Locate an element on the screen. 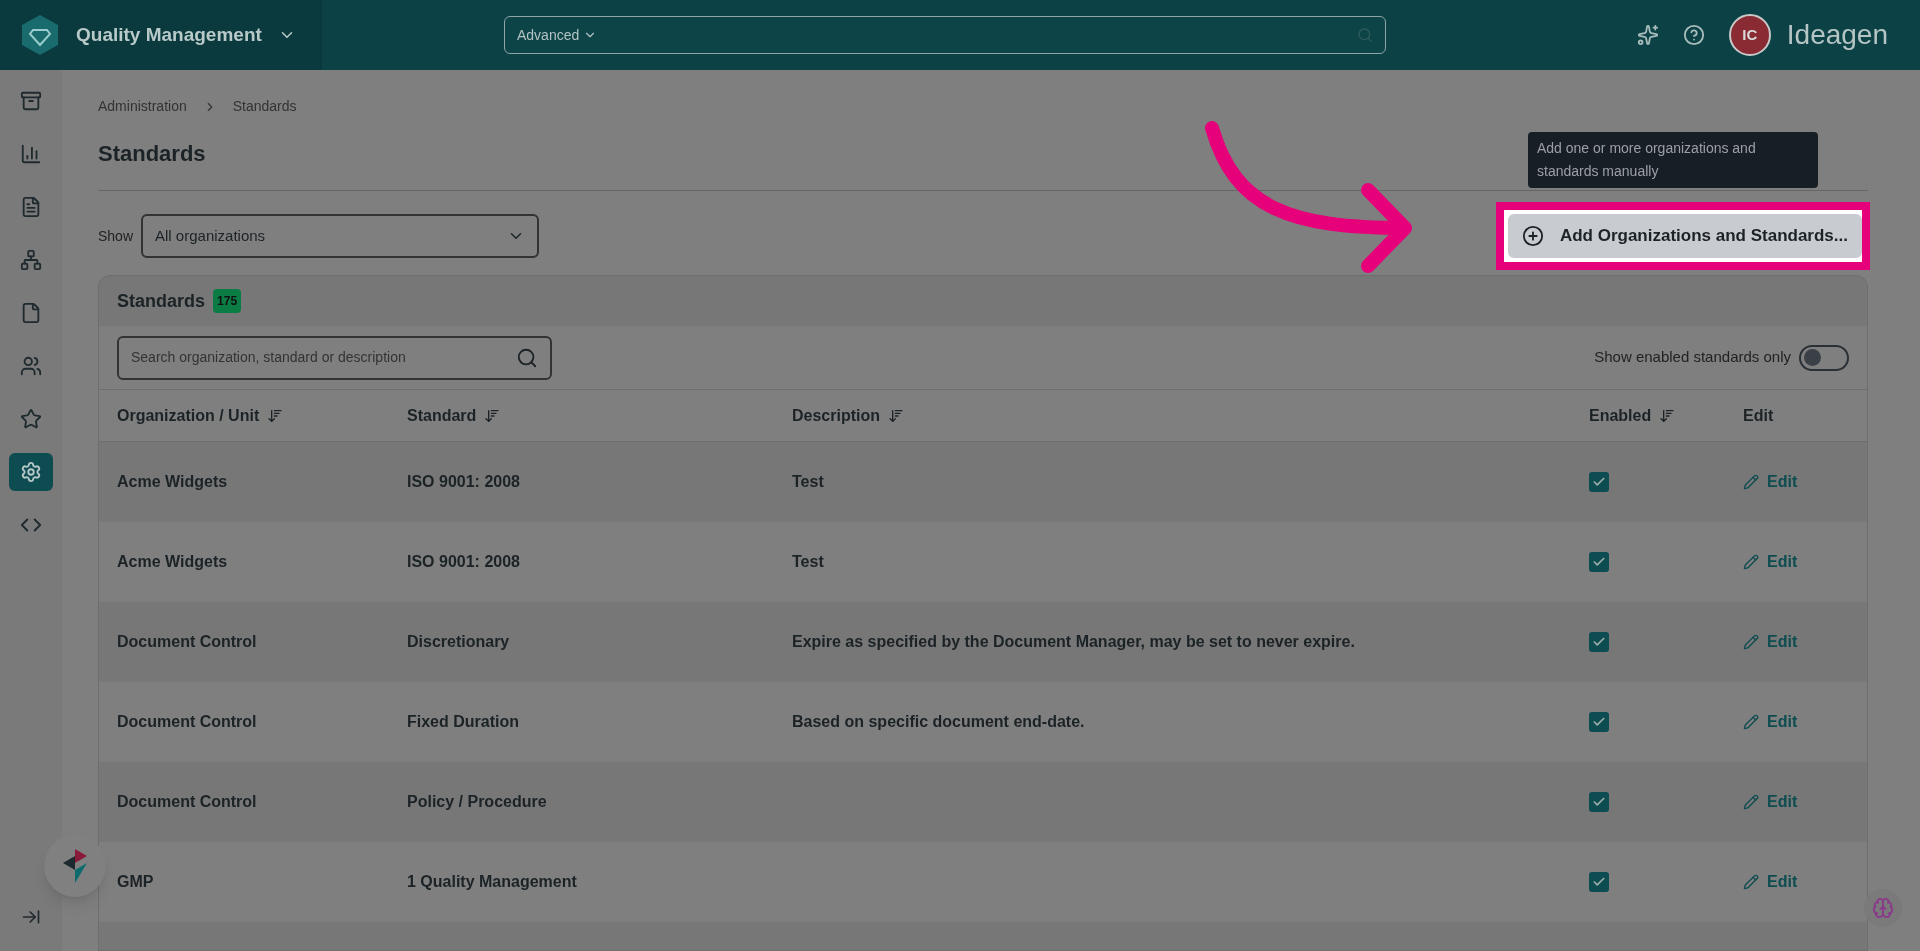 Image resolution: width=1920 pixels, height=951 pixels. toggle-label: Show enabled standards only is located at coordinates (1692, 357).